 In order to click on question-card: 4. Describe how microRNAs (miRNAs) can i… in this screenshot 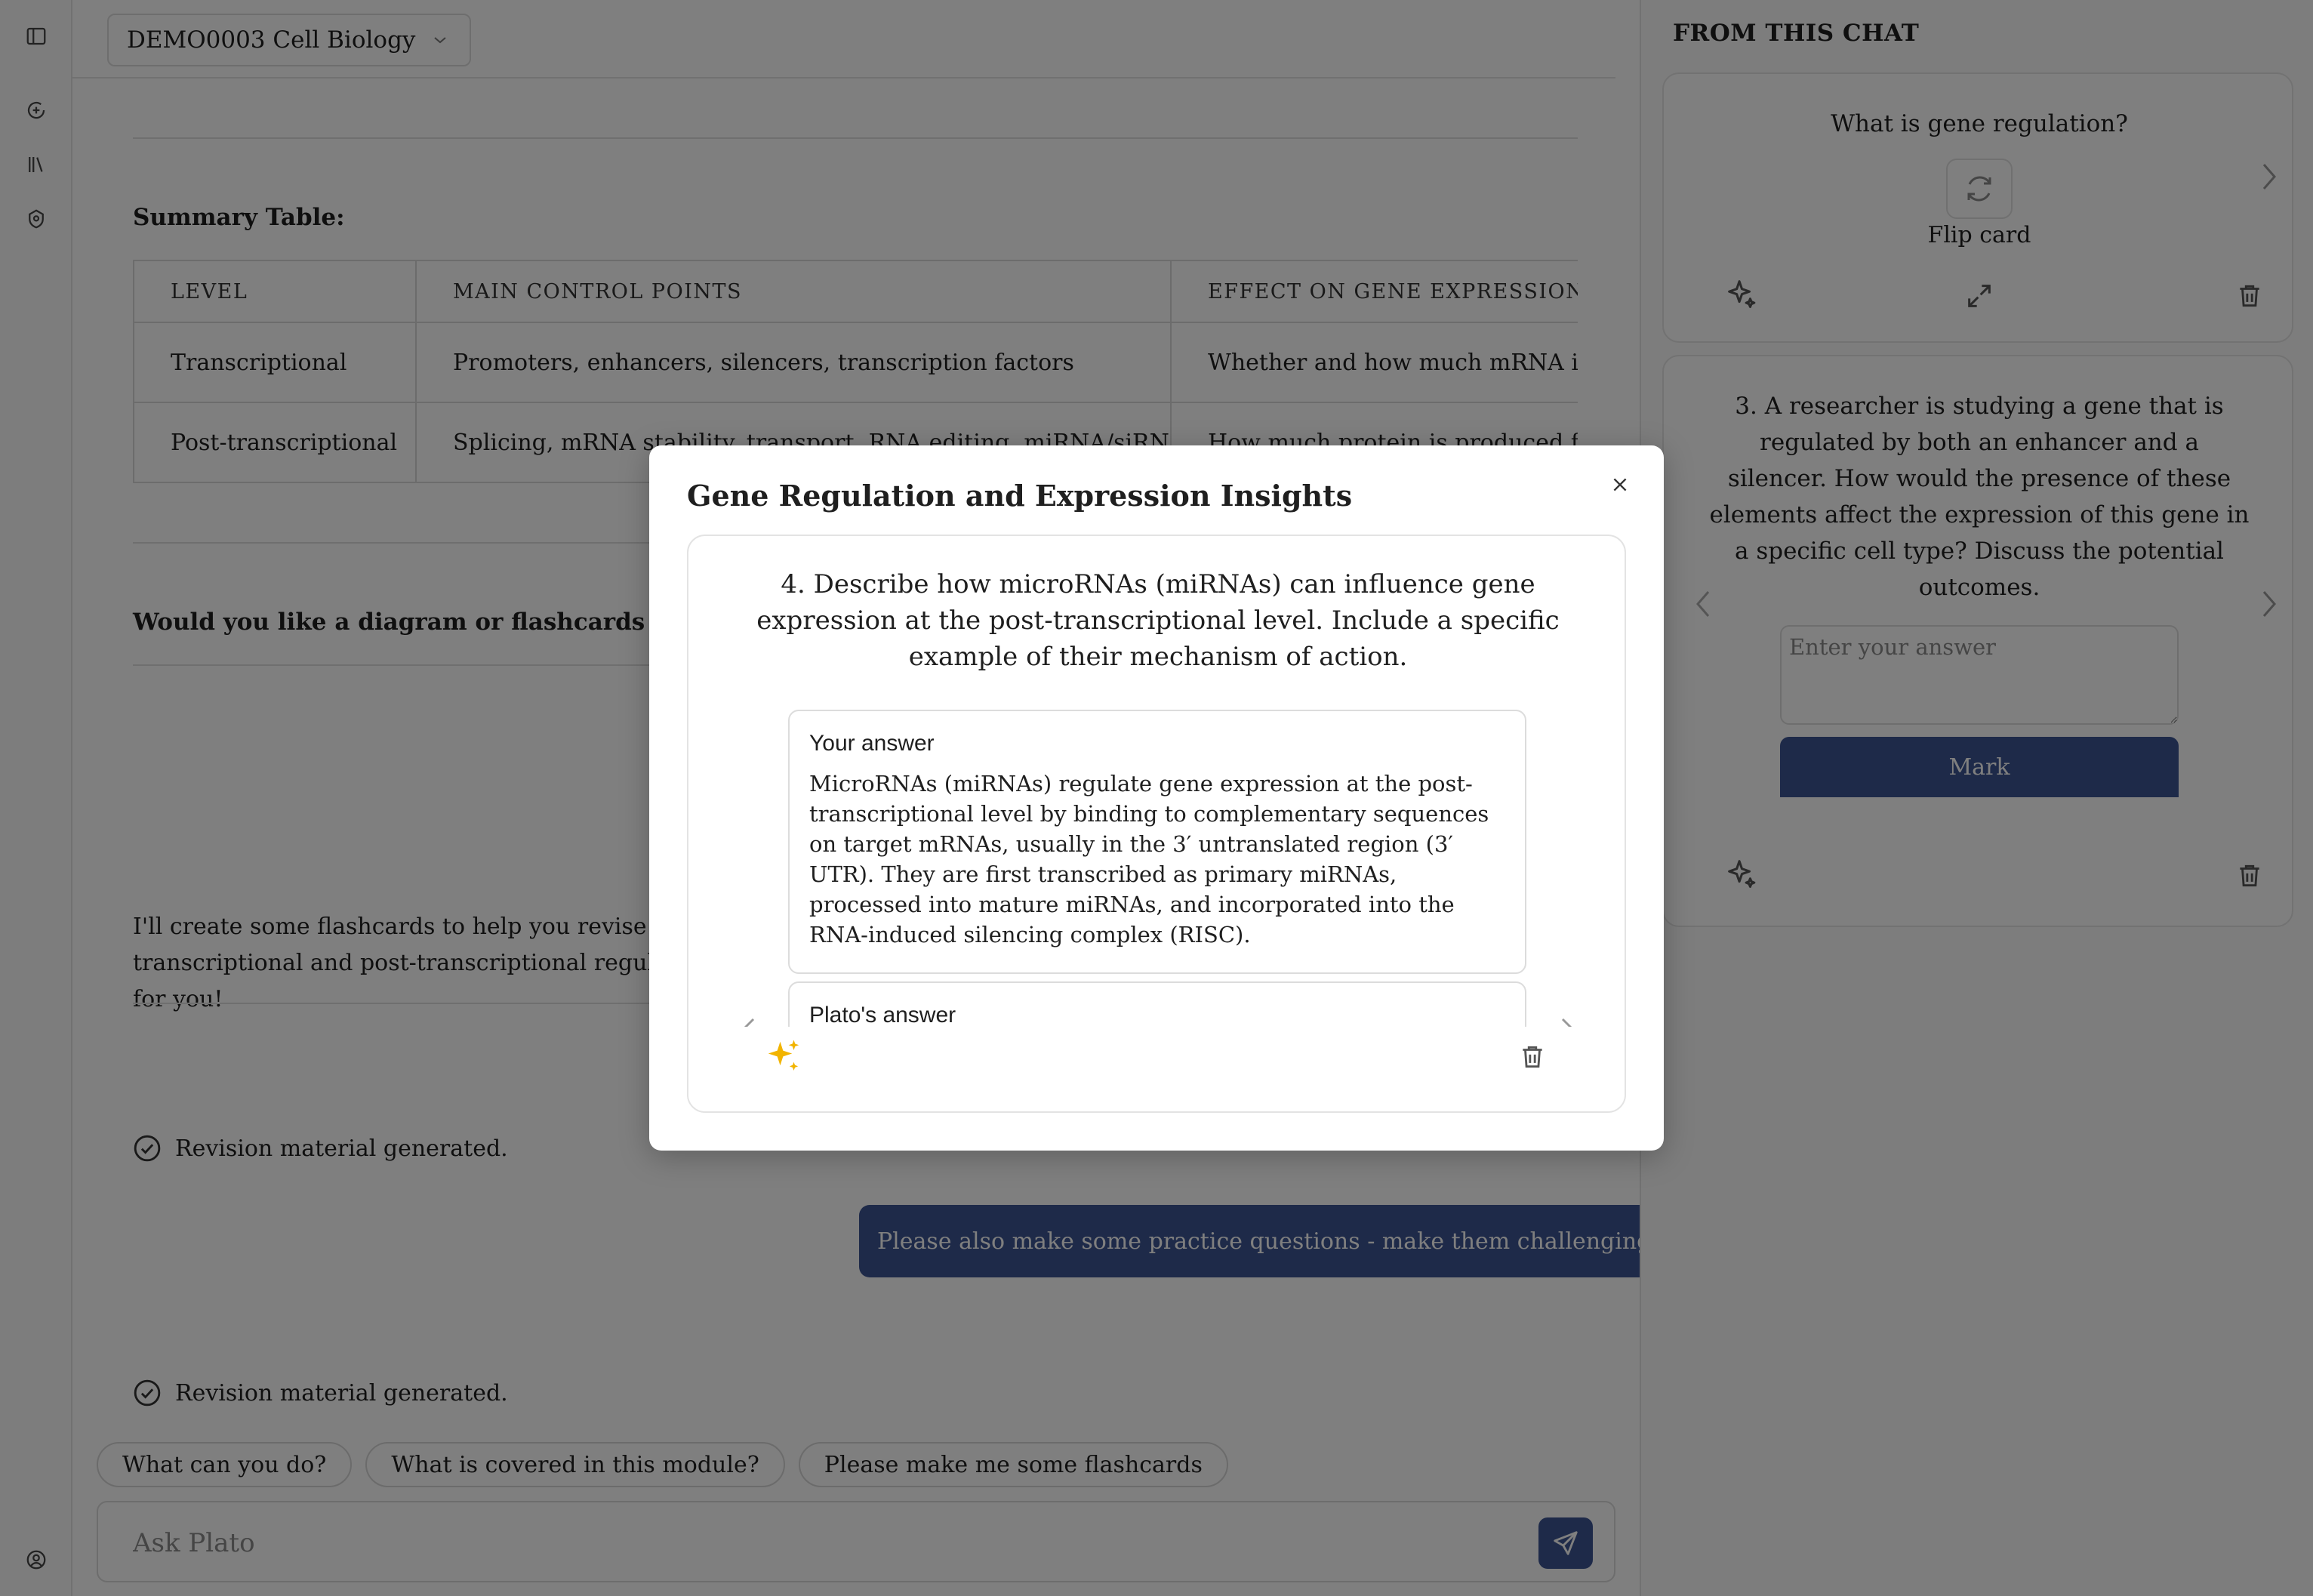, I will do `click(1156, 824)`.